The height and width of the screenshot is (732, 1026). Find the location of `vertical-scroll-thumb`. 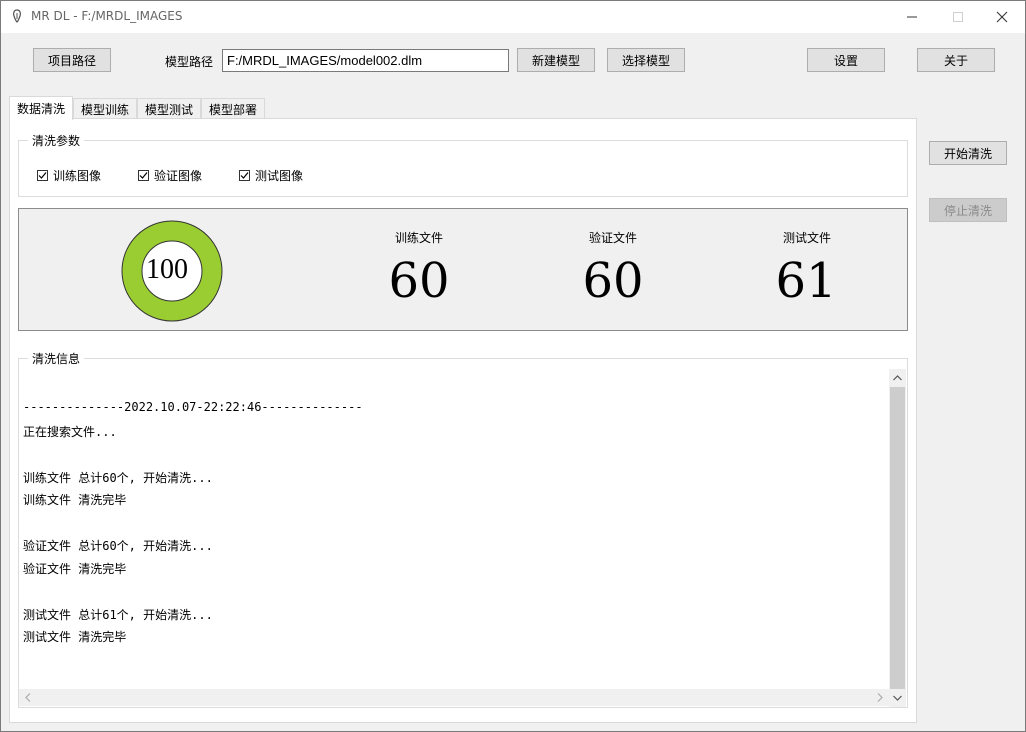

vertical-scroll-thumb is located at coordinates (897, 538).